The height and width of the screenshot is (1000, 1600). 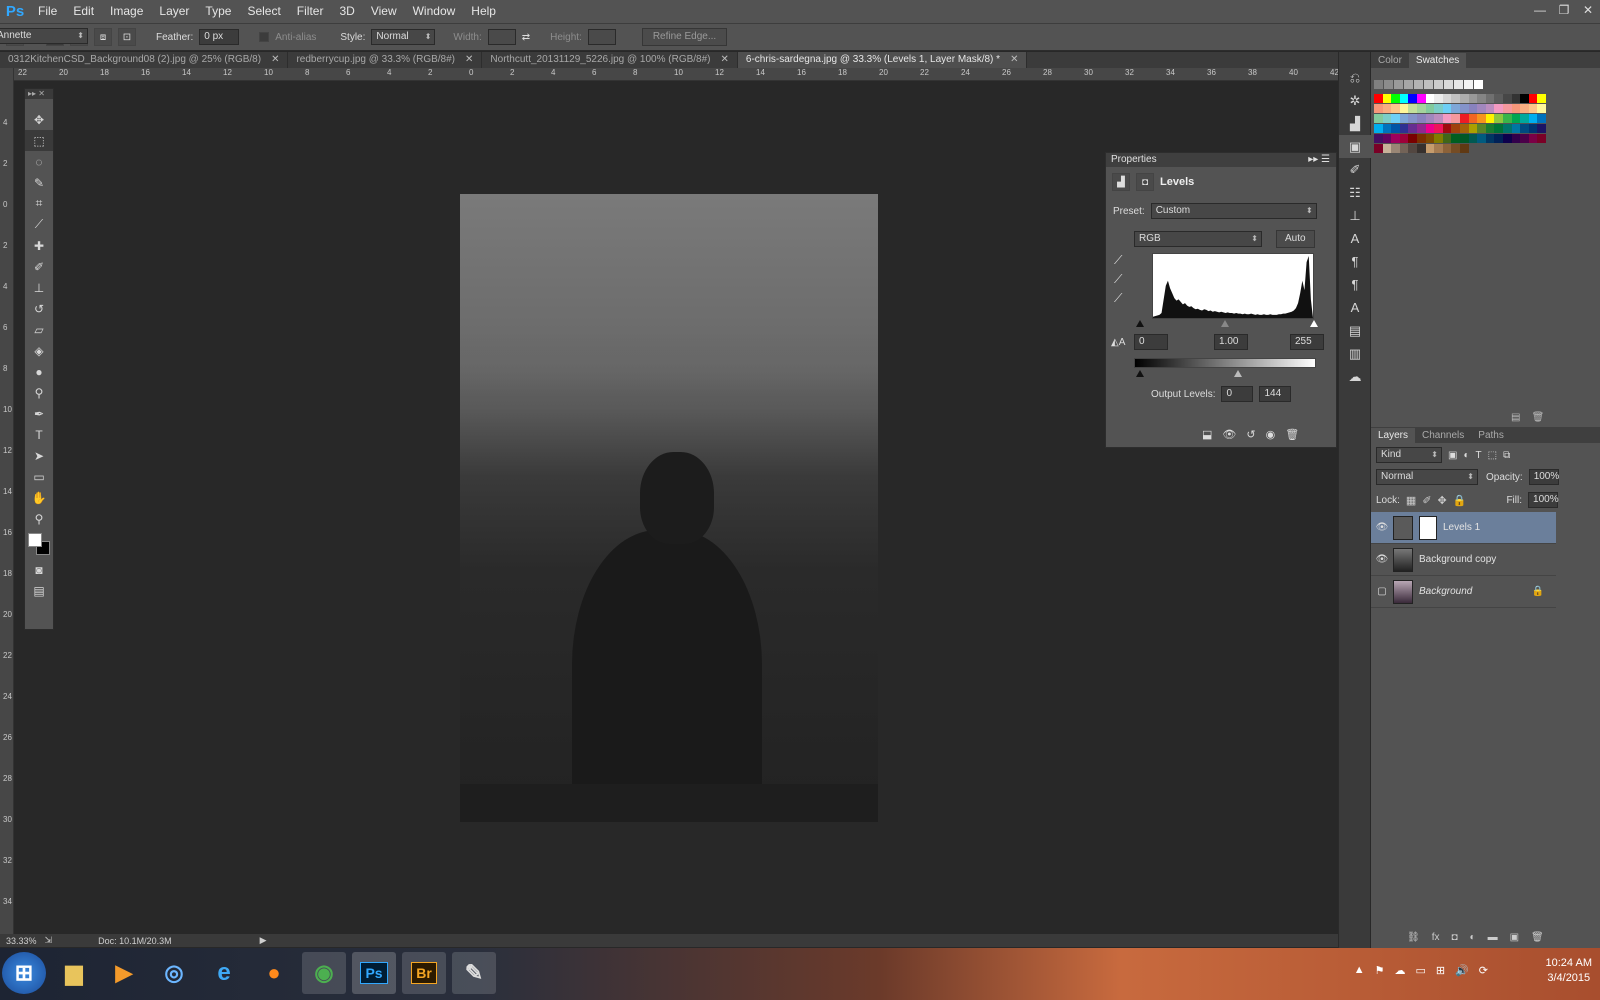 What do you see at coordinates (39, 350) in the screenshot?
I see `paint-bucket-tool-icon: ◈` at bounding box center [39, 350].